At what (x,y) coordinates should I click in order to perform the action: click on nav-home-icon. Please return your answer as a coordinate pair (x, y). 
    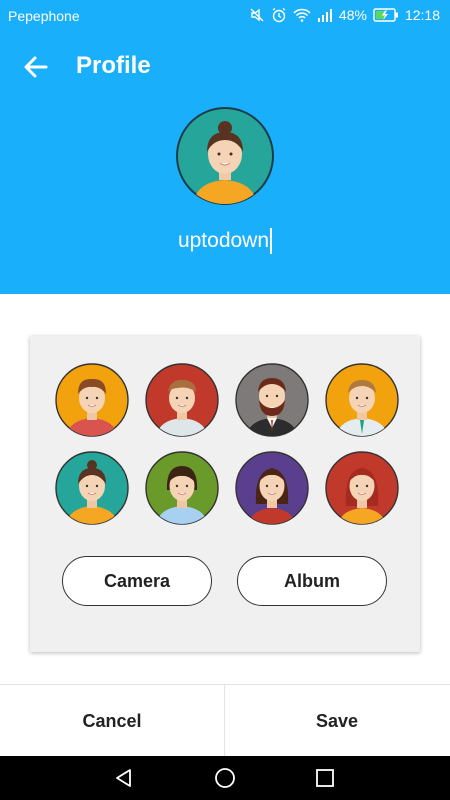
    Looking at the image, I should click on (225, 778).